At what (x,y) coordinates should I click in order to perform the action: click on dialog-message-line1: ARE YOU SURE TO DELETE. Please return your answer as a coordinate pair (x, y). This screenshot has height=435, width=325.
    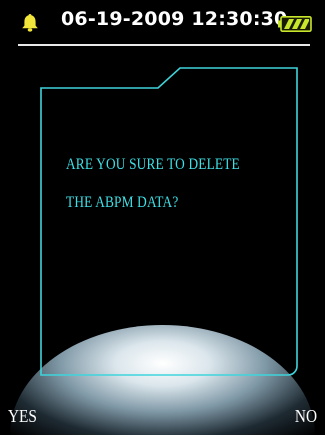
    Looking at the image, I should click on (153, 164).